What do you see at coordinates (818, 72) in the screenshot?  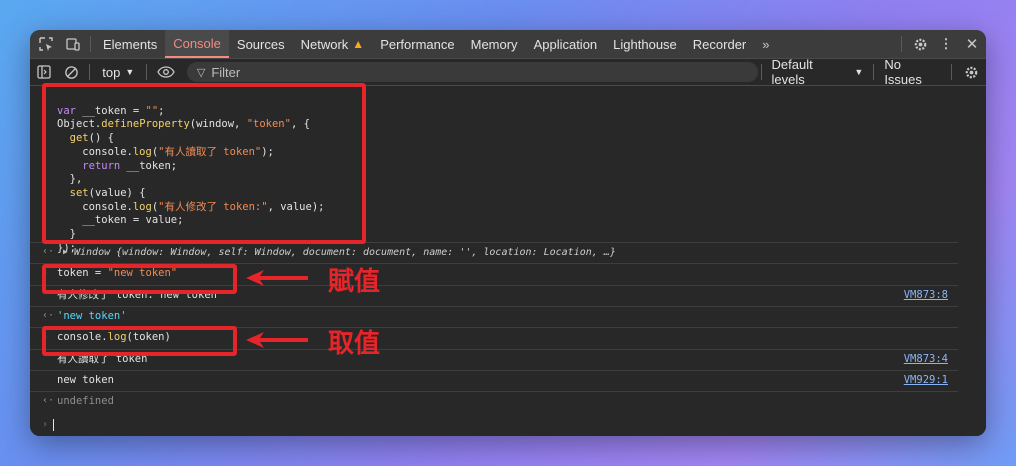 I see `log-levels-dropdown: Default levels ▼` at bounding box center [818, 72].